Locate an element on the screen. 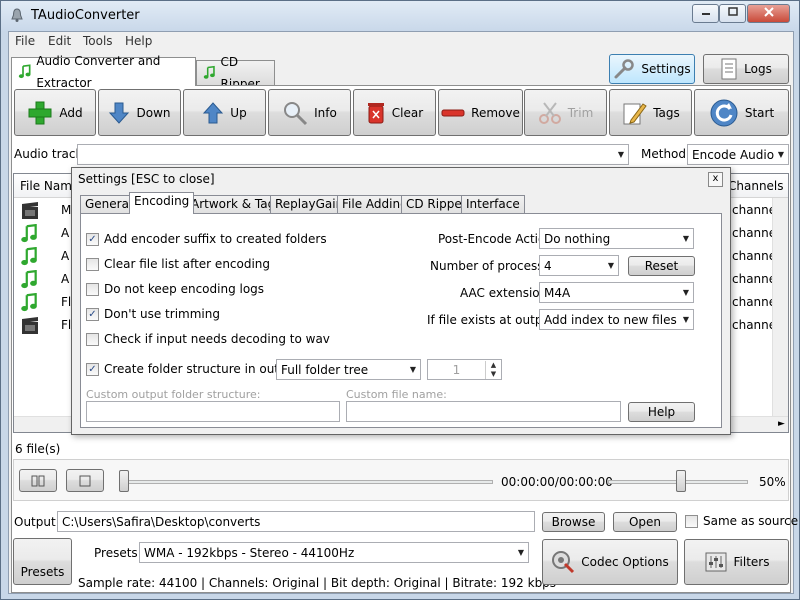 The height and width of the screenshot is (600, 800). spin-up-icon: ▲ is located at coordinates (493, 365).